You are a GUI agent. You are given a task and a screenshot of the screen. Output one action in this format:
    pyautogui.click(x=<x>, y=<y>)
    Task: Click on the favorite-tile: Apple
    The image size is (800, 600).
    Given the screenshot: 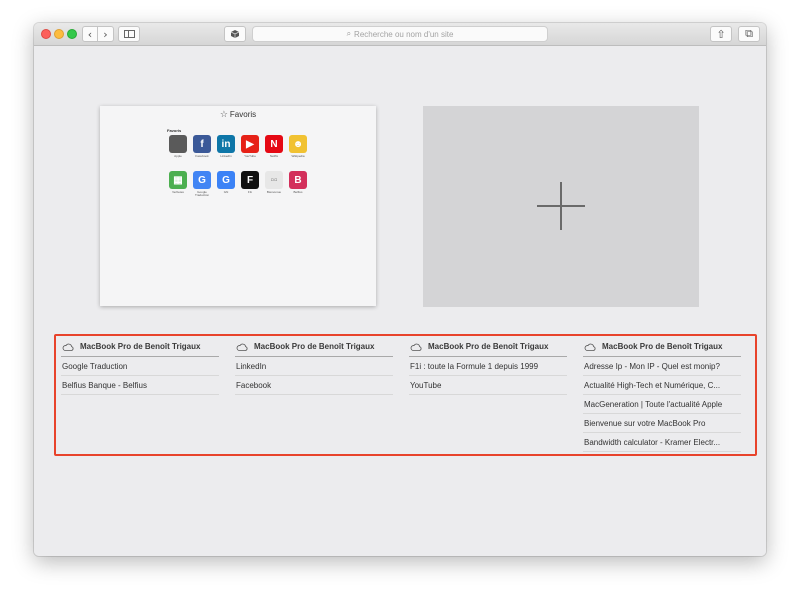 What is the action you would take?
    pyautogui.click(x=178, y=153)
    